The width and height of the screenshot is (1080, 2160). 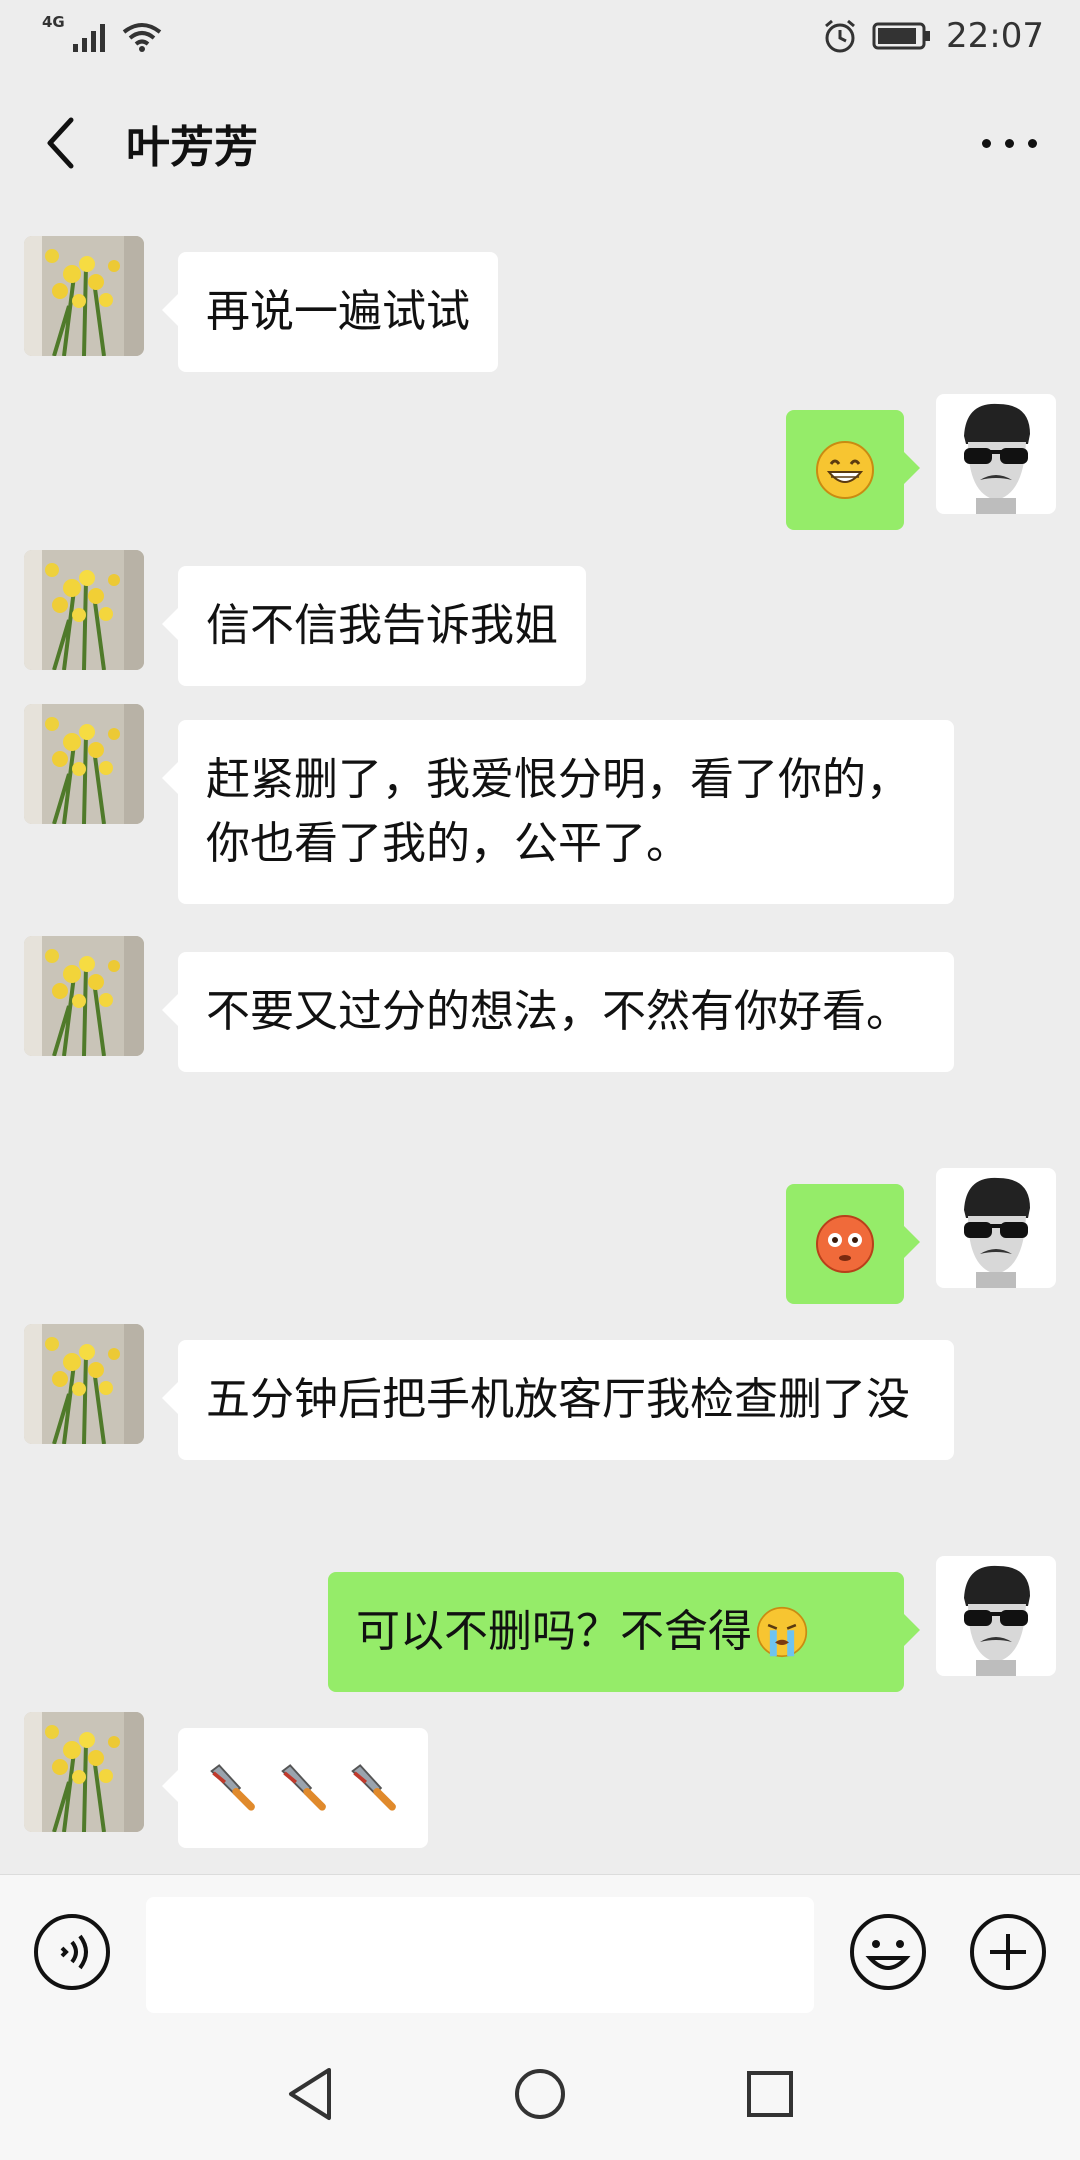 I want to click on nav-back-button, so click(x=310, y=2094).